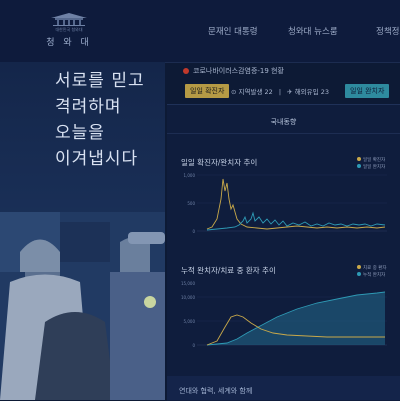 This screenshot has height=401, width=400. I want to click on hero-line-3: 오늘을, so click(80, 133).